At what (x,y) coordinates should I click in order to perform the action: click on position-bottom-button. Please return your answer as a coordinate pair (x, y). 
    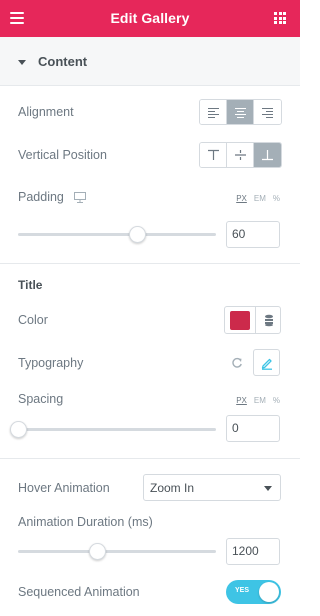
    Looking at the image, I should click on (267, 155).